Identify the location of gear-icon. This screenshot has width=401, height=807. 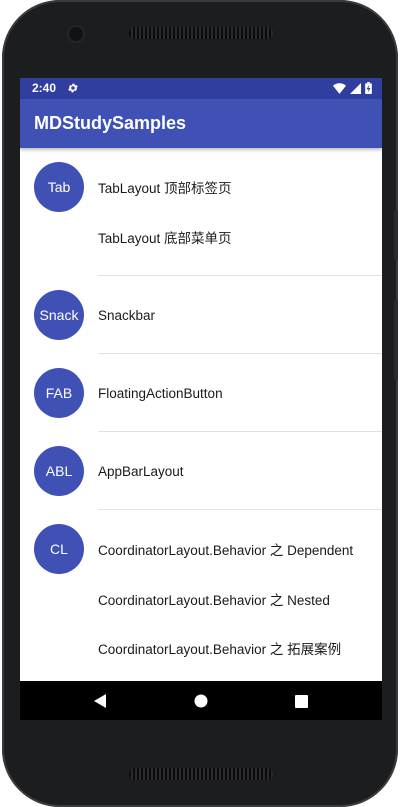
(73, 88).